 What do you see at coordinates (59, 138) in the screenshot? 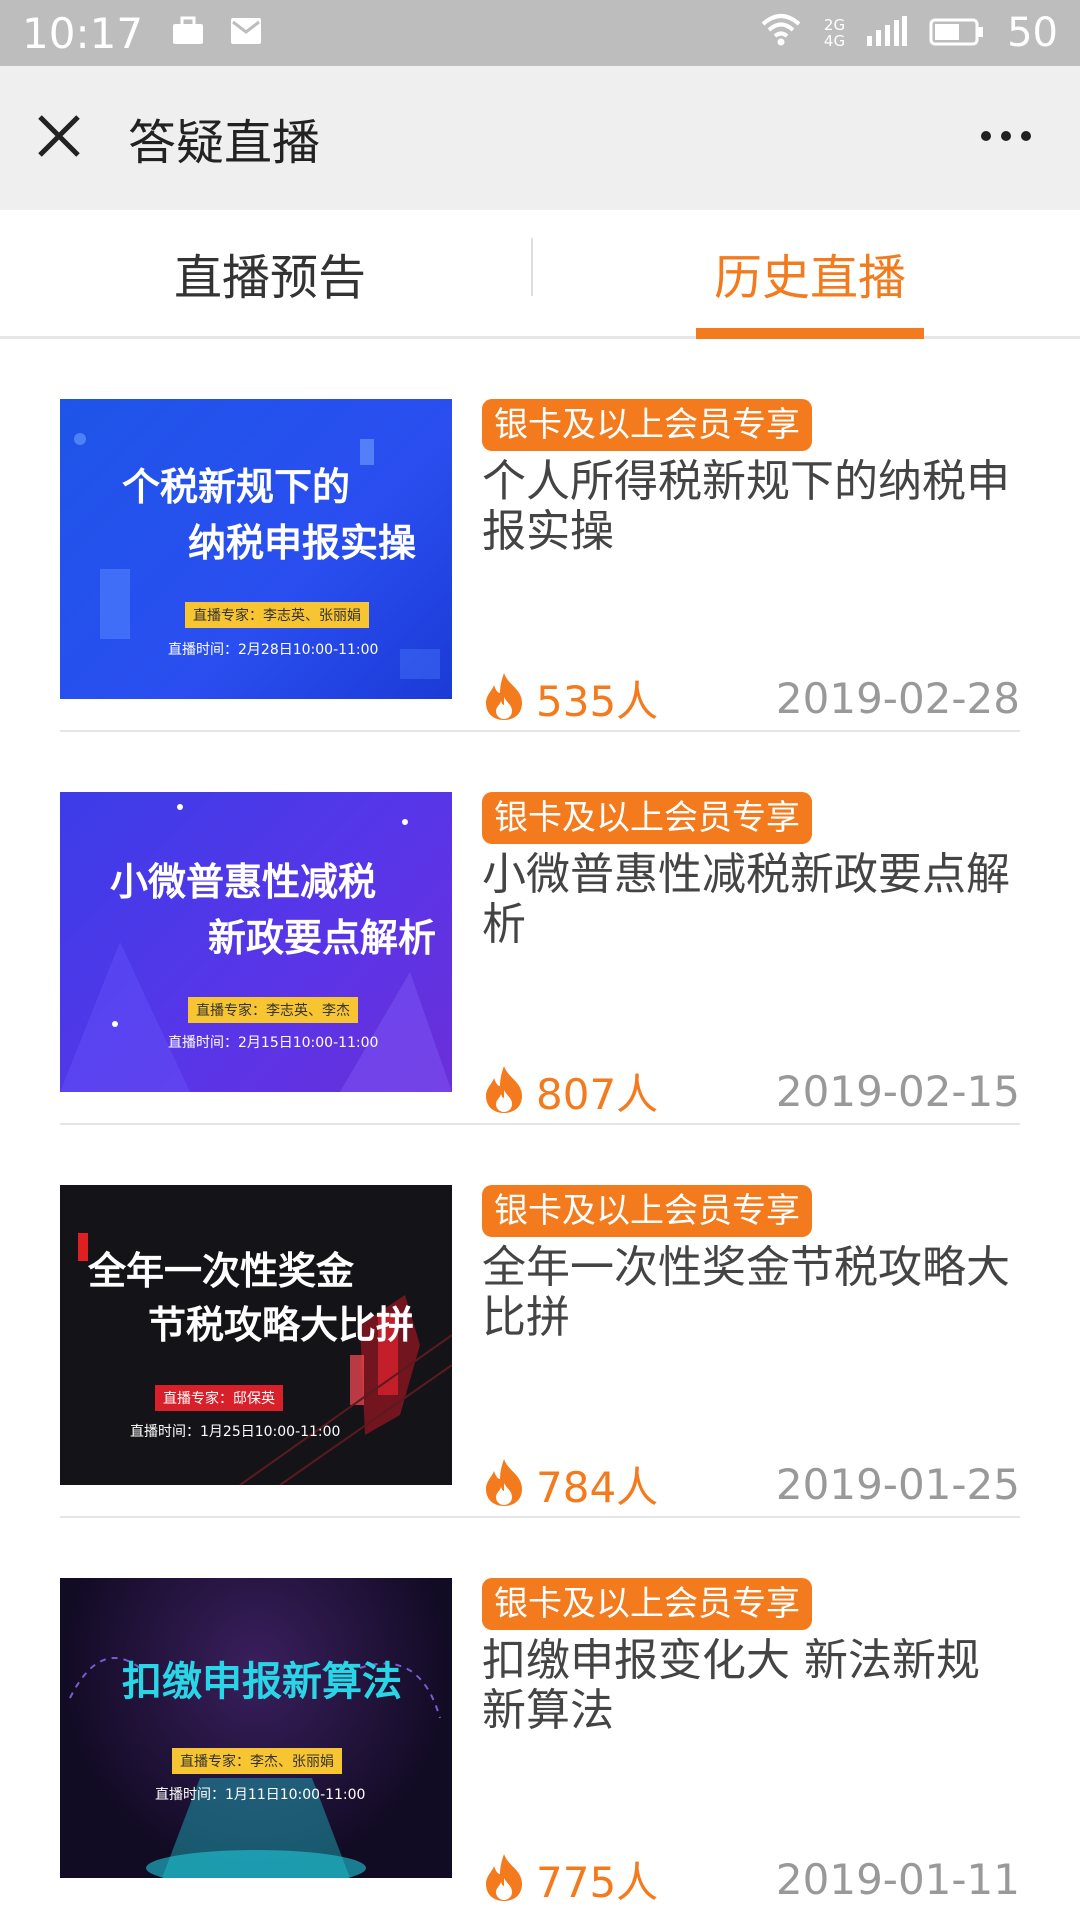
I see `close-icon` at bounding box center [59, 138].